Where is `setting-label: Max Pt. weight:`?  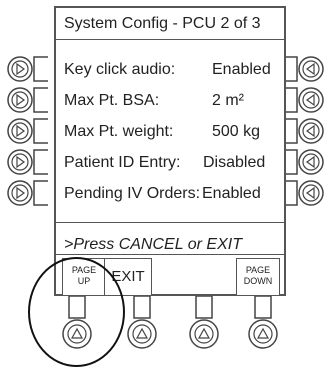 setting-label: Max Pt. weight: is located at coordinates (119, 131).